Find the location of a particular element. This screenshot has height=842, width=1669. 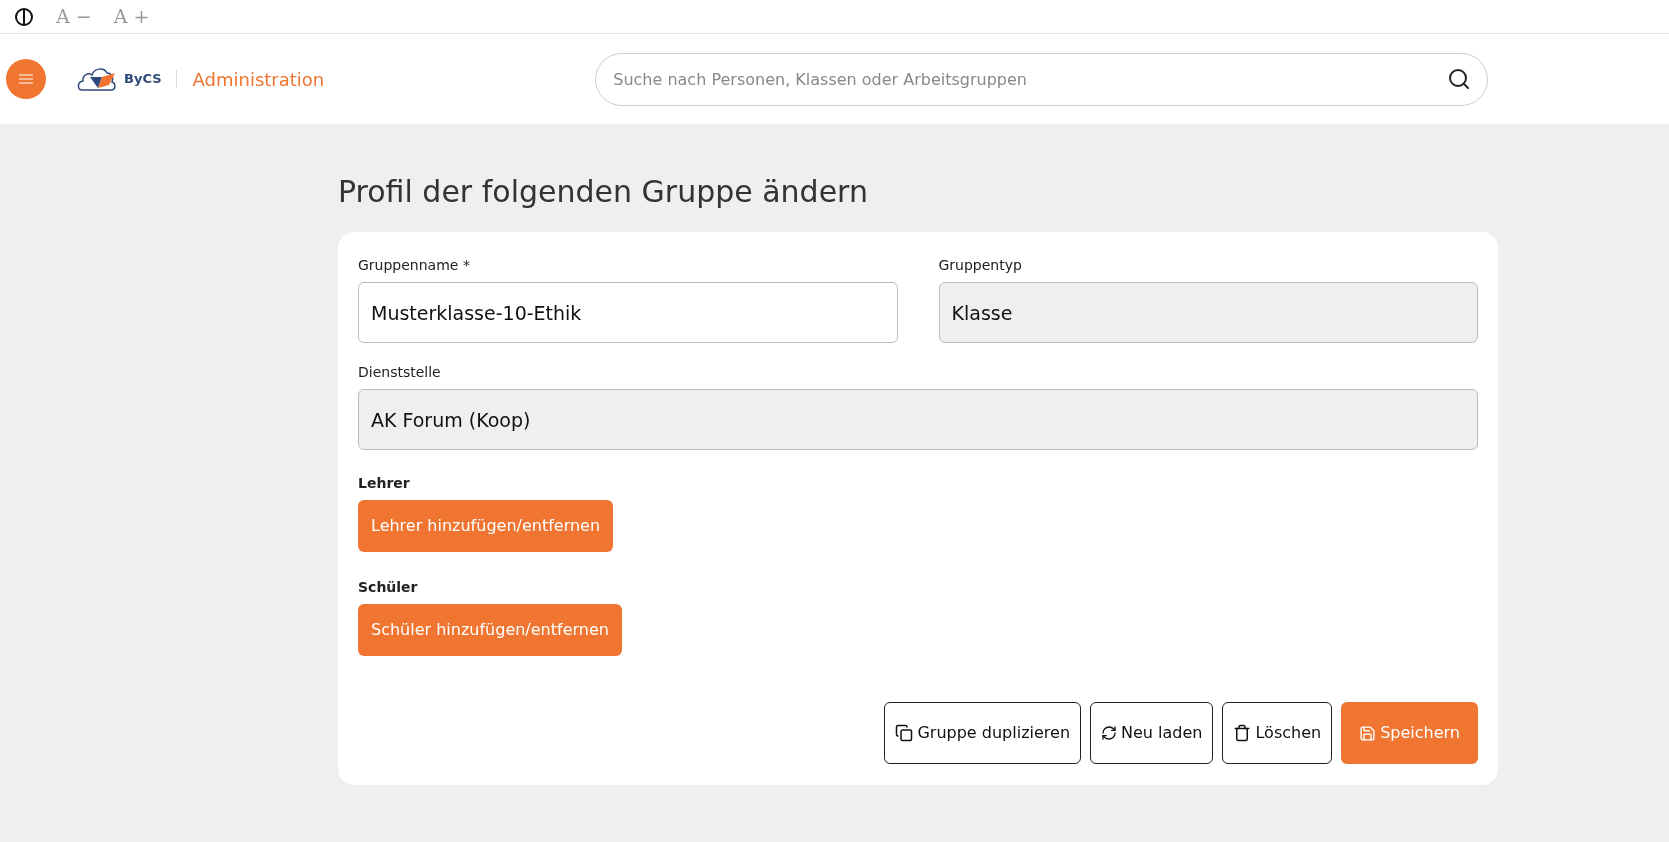

copy-icon is located at coordinates (904, 733).